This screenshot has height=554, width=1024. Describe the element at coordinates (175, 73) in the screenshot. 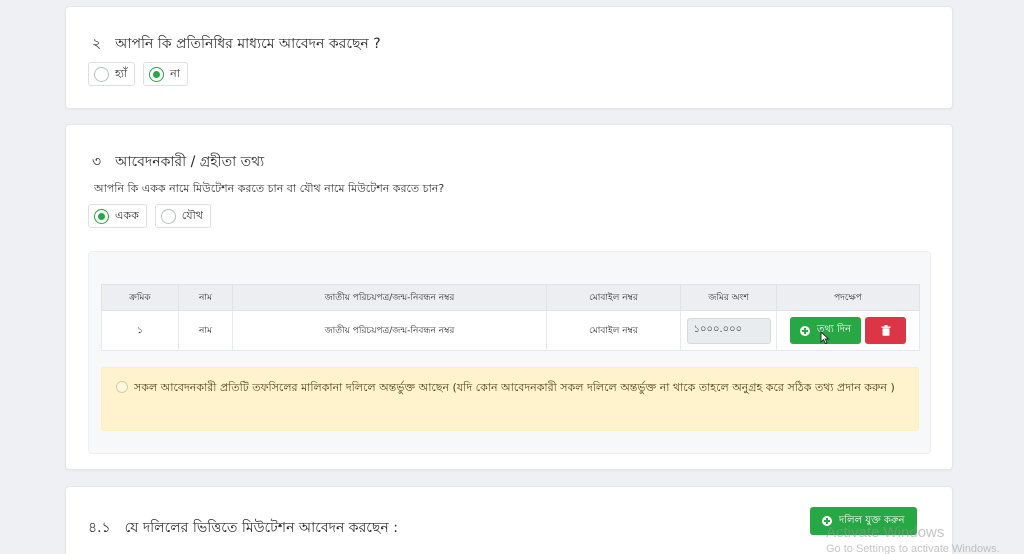

I see `radio-label: না` at that location.